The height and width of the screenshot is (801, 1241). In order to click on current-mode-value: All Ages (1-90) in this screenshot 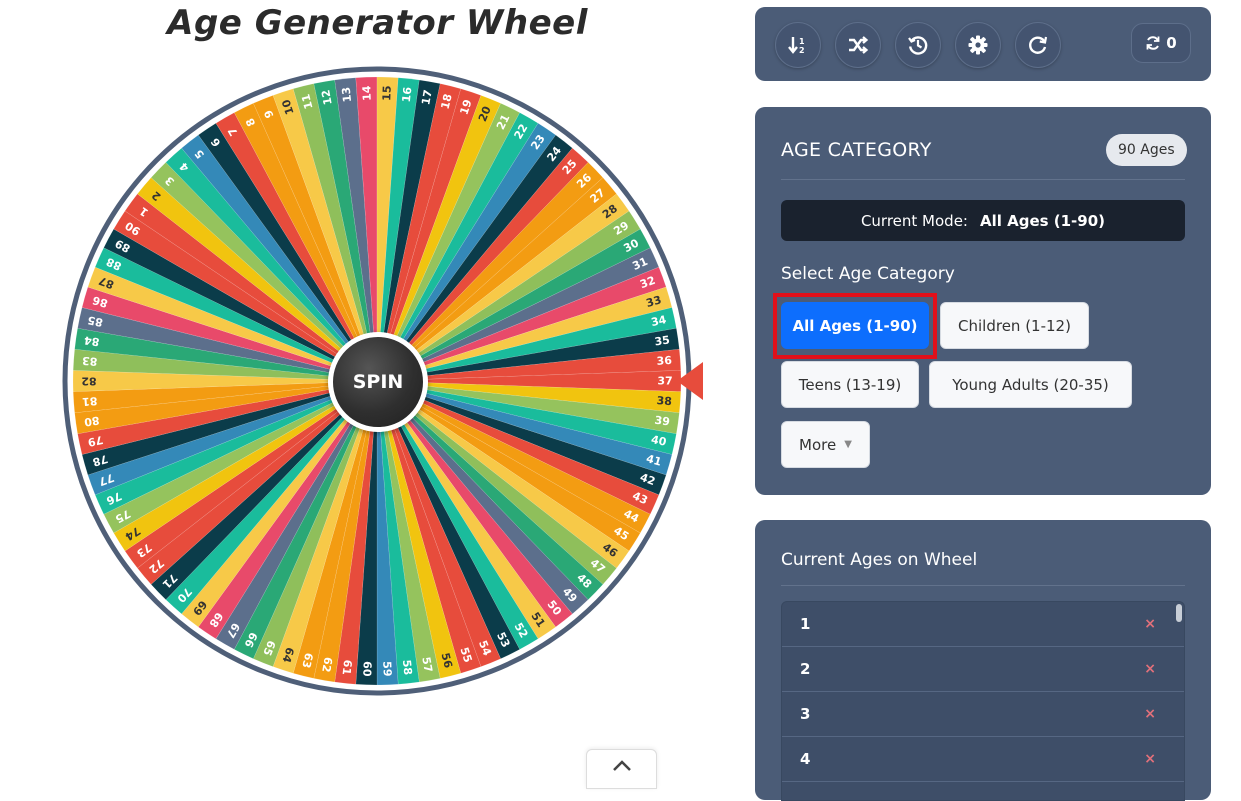, I will do `click(1042, 220)`.